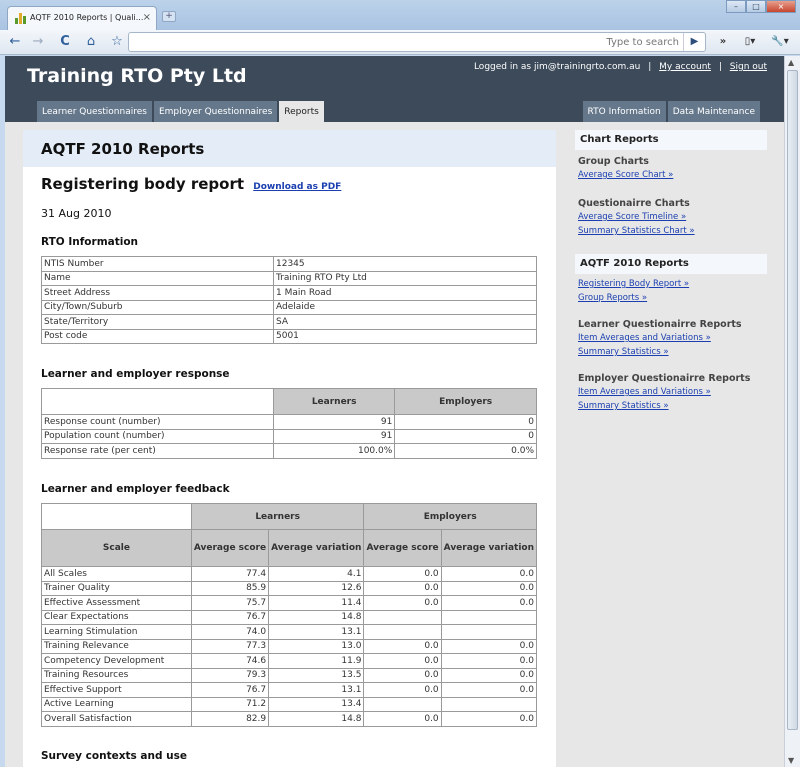  Describe the element at coordinates (465, 436) in the screenshot. I see `value-cell: 0` at that location.